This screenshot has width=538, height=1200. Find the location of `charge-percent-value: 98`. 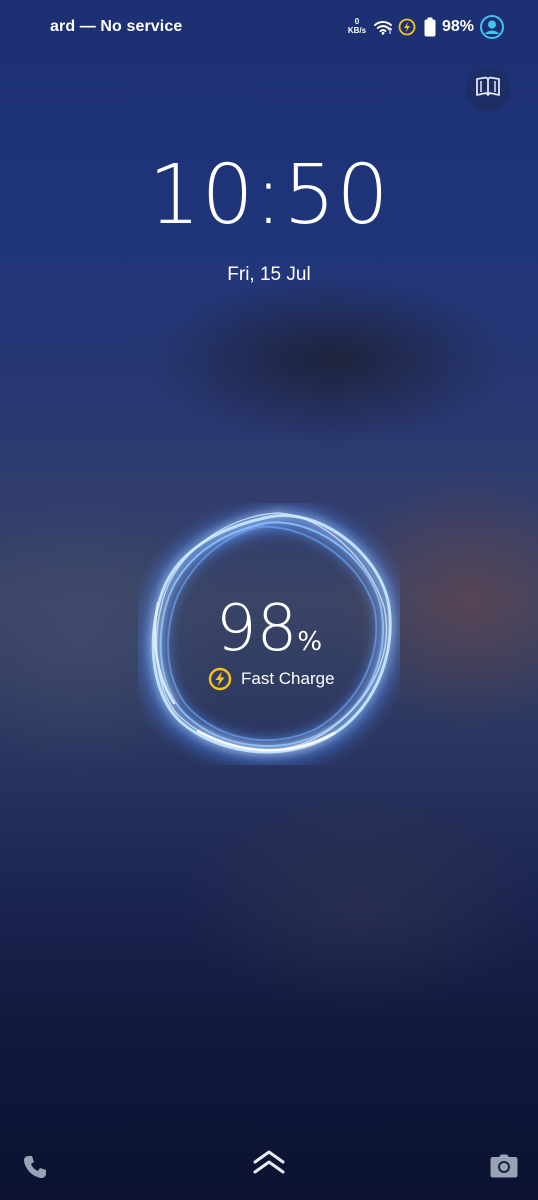

charge-percent-value: 98 is located at coordinates (256, 629).